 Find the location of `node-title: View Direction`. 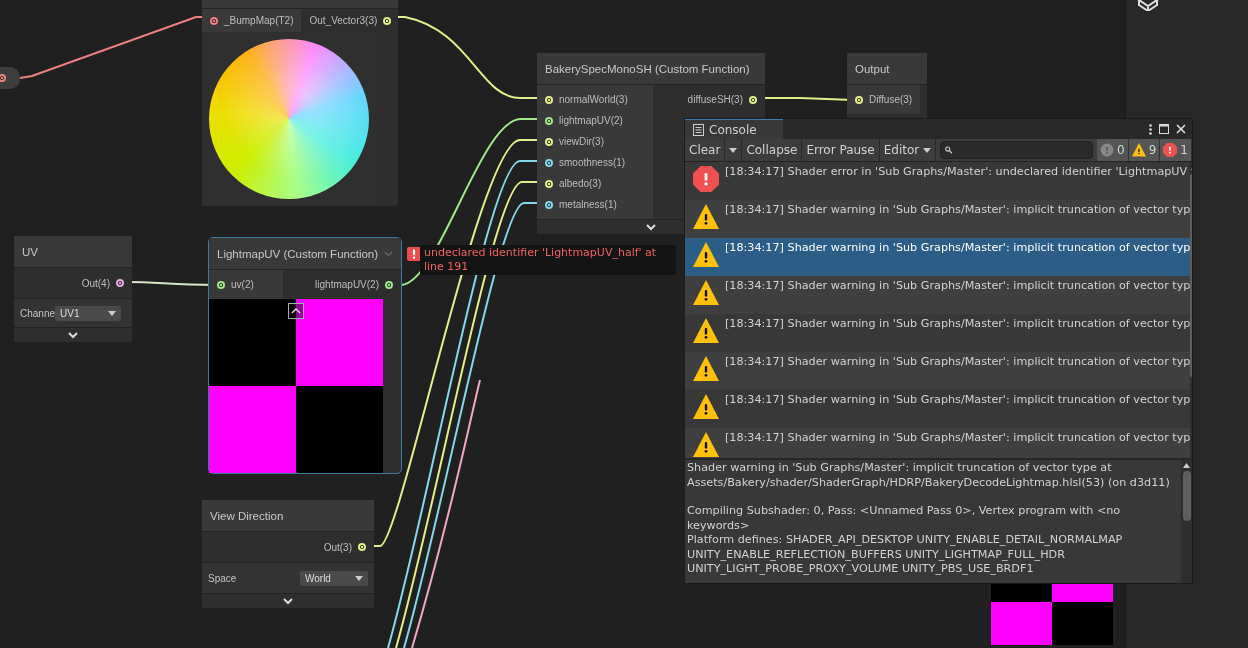

node-title: View Direction is located at coordinates (247, 515).